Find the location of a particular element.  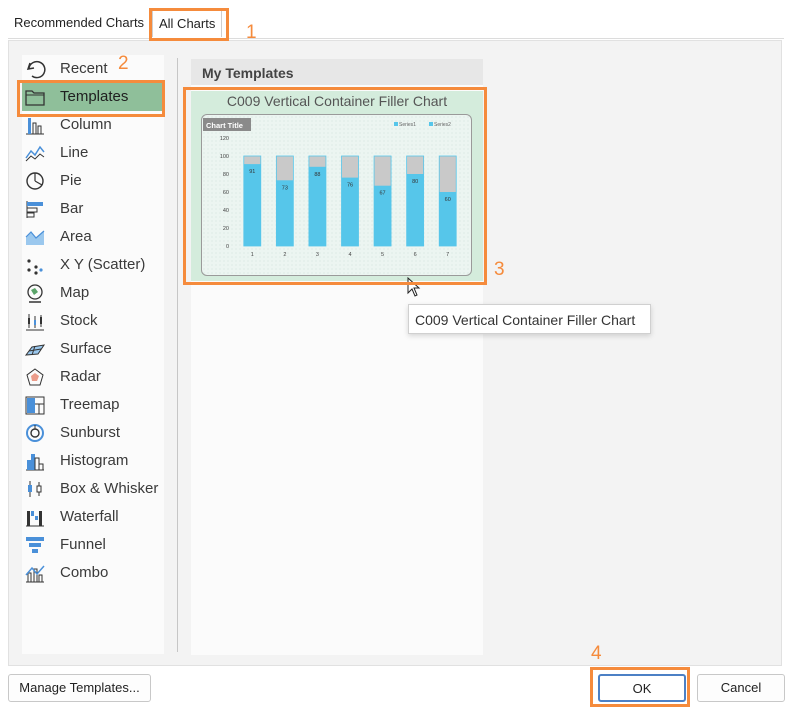

category-map: Map is located at coordinates (93, 293).